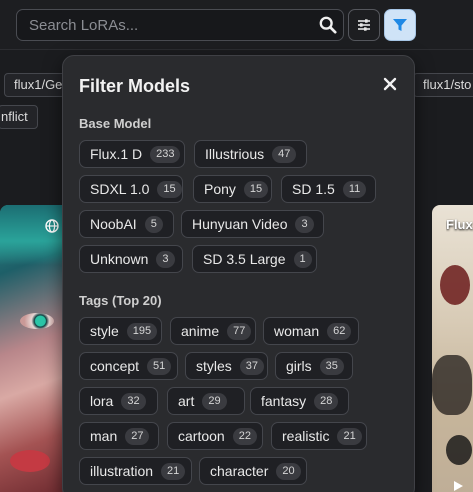 This screenshot has height=492, width=473. What do you see at coordinates (201, 436) in the screenshot?
I see `tag-label: cartoon` at bounding box center [201, 436].